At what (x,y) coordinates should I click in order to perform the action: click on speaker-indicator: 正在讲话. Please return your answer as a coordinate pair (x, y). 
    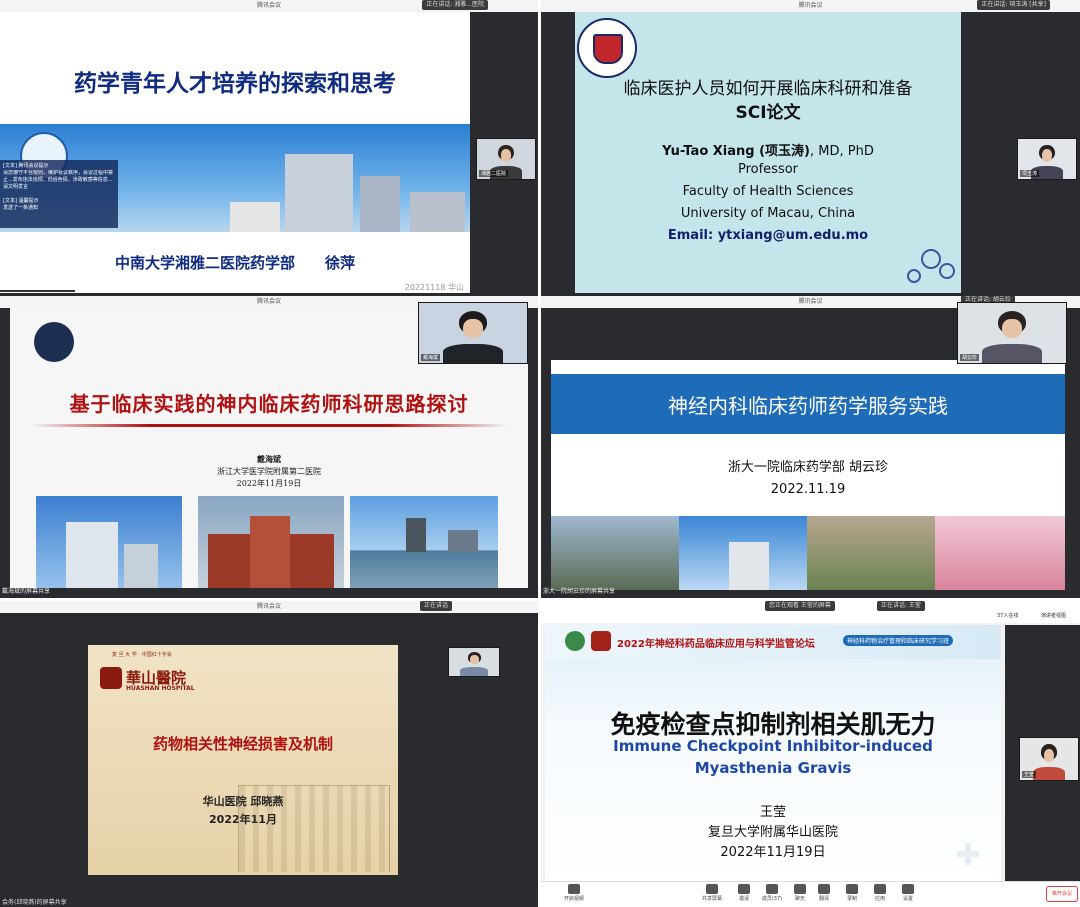
    Looking at the image, I should click on (436, 606).